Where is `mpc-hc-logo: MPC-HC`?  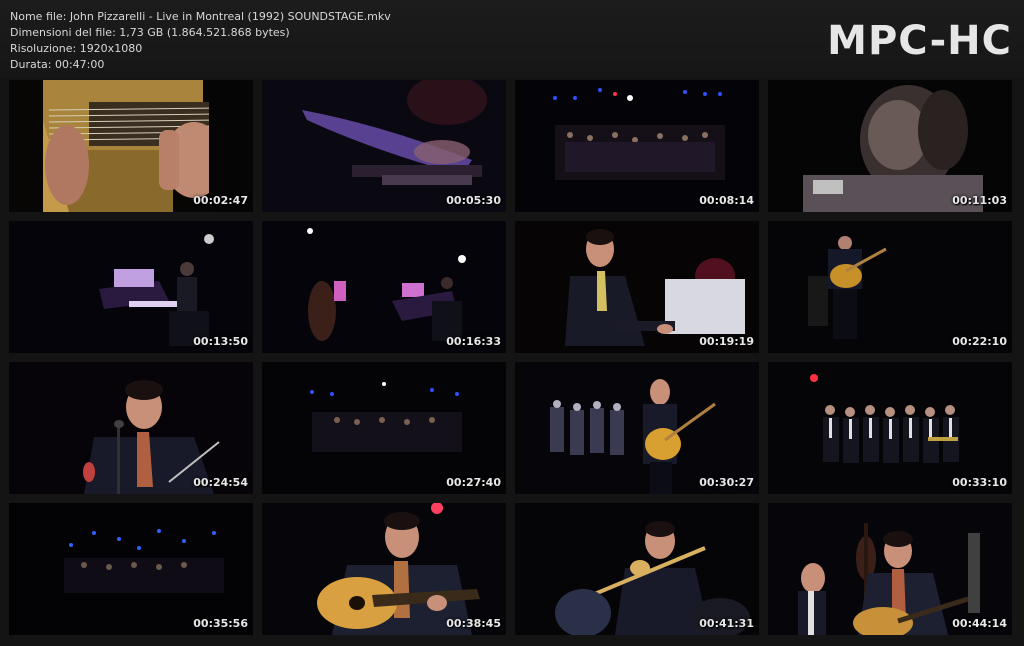
mpc-hc-logo: MPC-HC is located at coordinates (919, 41).